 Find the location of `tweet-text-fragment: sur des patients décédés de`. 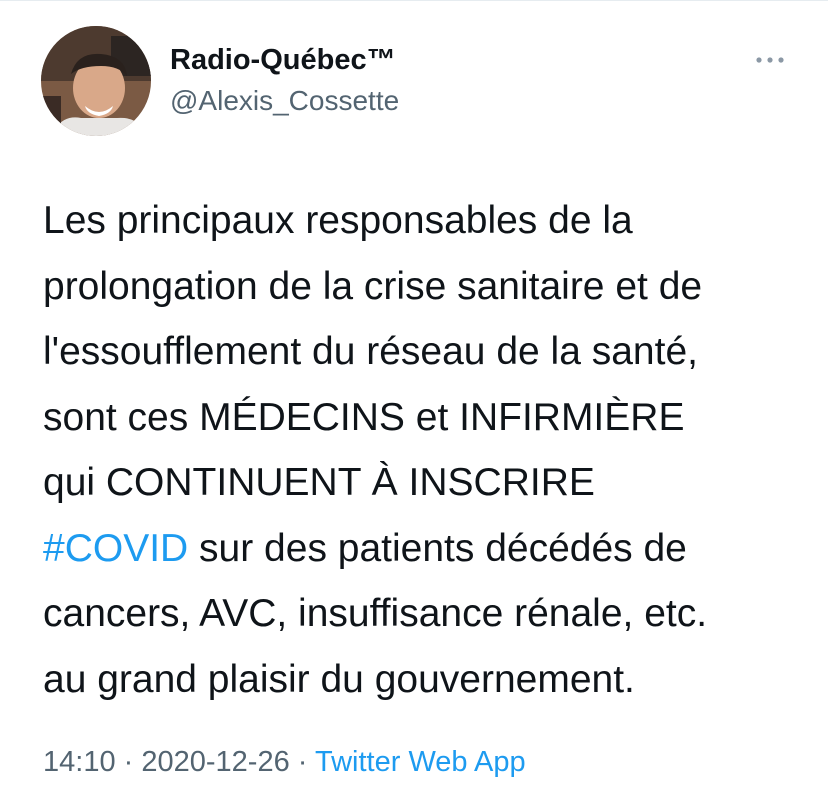

tweet-text-fragment: sur des patients décédés de is located at coordinates (443, 548).